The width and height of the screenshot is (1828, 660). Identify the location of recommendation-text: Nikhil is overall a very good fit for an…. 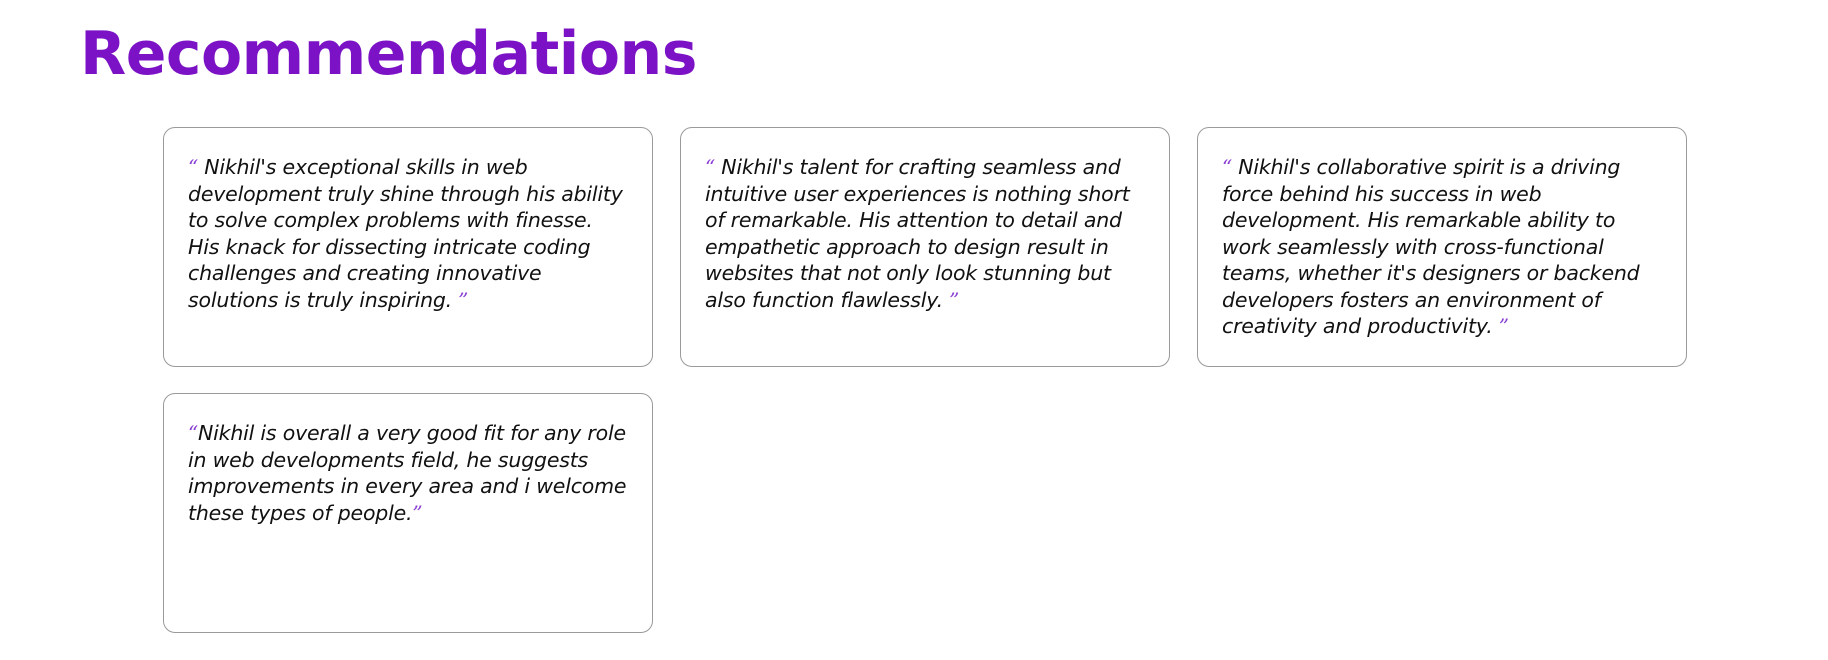
(407, 473).